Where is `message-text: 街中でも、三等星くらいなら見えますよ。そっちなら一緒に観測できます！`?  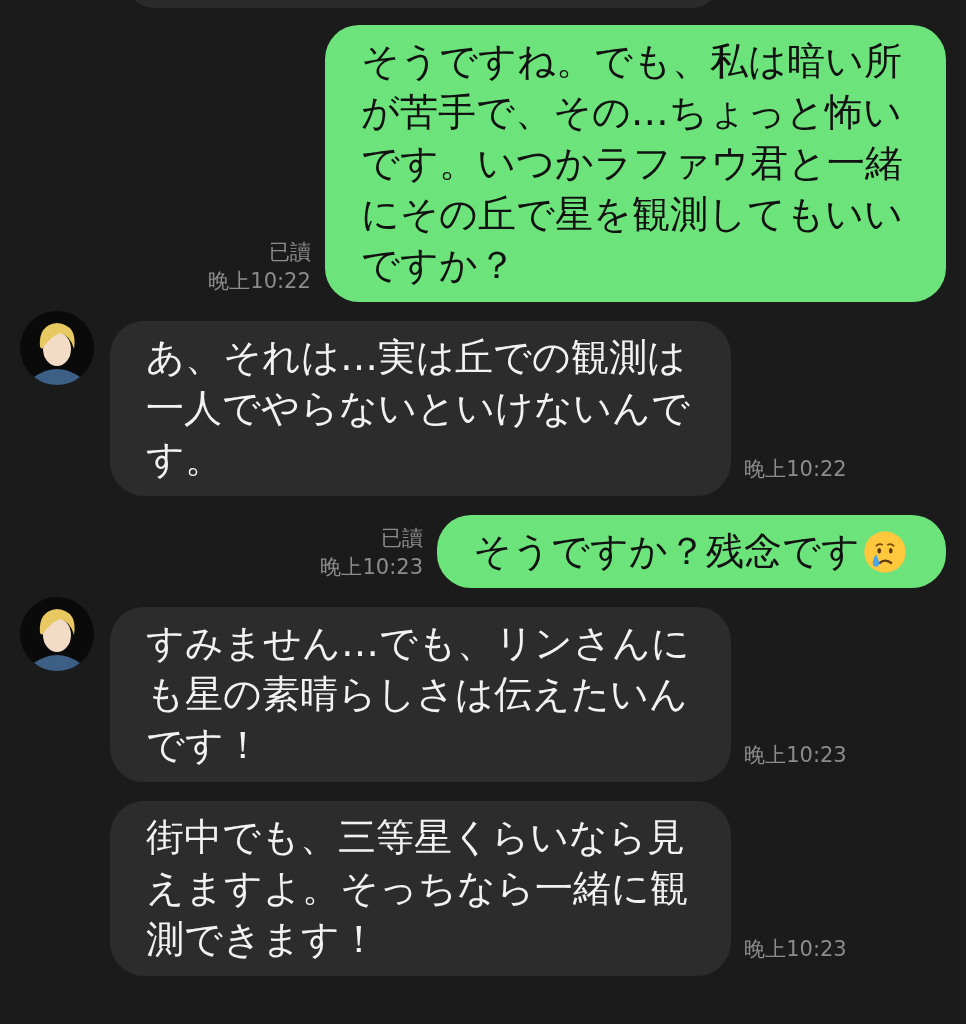 message-text: 街中でも、三等星くらいなら見えますよ。そっちなら一緒に観測できます！ is located at coordinates (417, 888).